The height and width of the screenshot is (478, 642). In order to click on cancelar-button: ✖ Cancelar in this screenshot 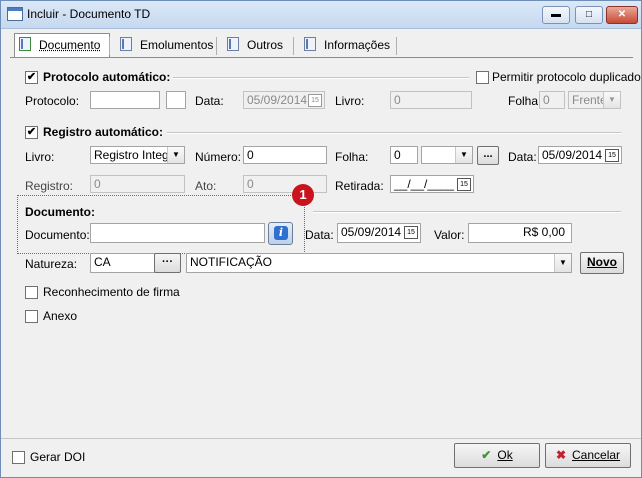, I will do `click(588, 455)`.